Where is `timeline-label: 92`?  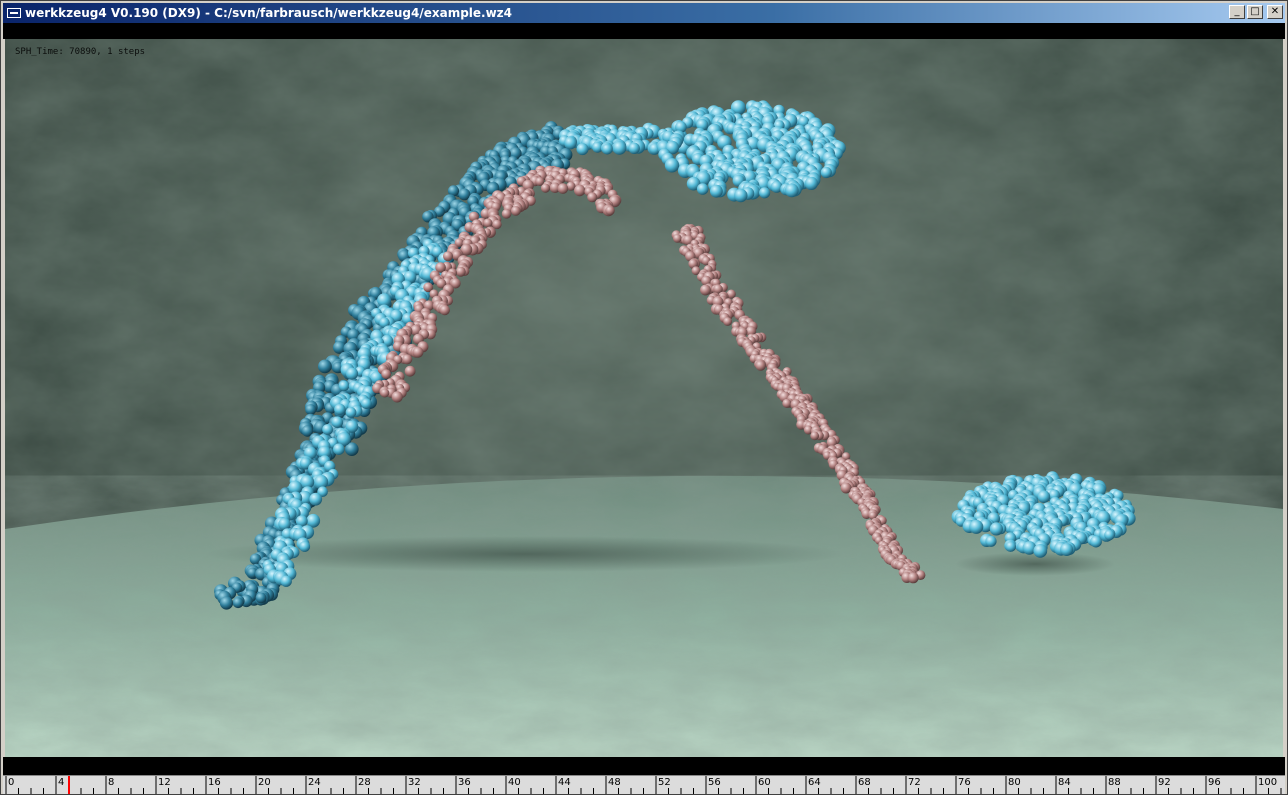
timeline-label: 92 is located at coordinates (1164, 782).